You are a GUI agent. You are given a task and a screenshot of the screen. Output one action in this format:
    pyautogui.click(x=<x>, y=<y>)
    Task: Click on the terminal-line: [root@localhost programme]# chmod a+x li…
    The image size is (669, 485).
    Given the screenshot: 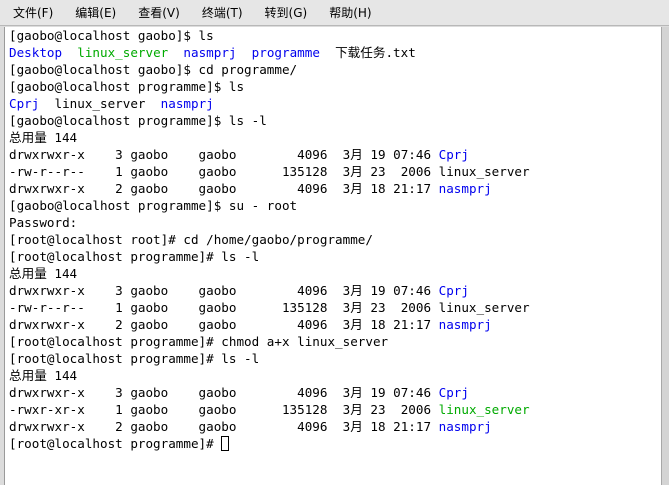 What is the action you would take?
    pyautogui.click(x=269, y=341)
    